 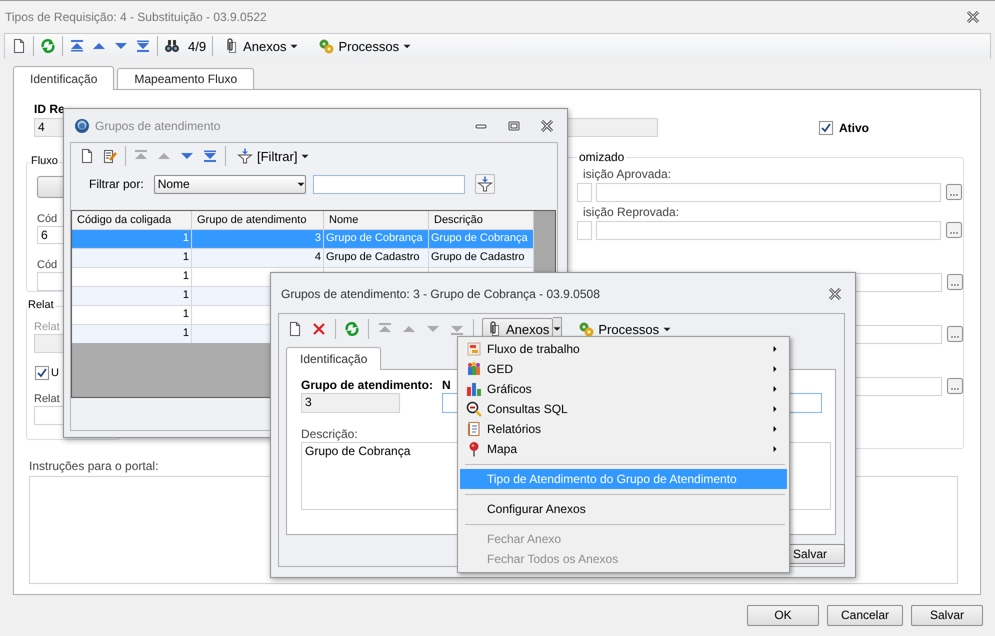 What do you see at coordinates (94, 465) in the screenshot?
I see `field-label: Instruções para o portal:` at bounding box center [94, 465].